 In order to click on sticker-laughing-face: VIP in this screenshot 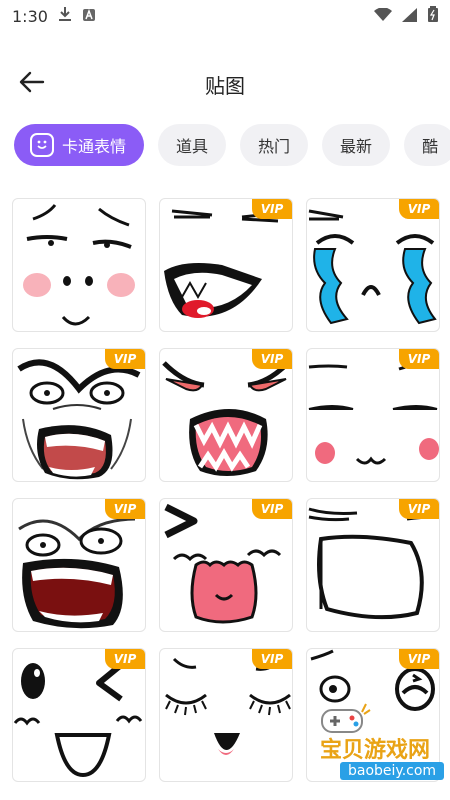, I will do `click(226, 265)`.